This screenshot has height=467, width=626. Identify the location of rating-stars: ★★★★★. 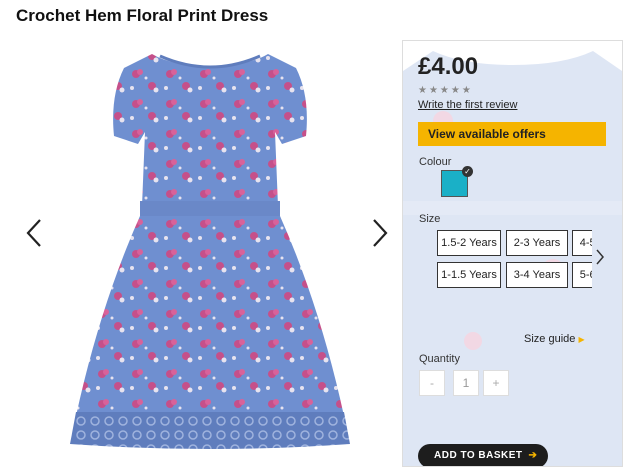
(445, 90).